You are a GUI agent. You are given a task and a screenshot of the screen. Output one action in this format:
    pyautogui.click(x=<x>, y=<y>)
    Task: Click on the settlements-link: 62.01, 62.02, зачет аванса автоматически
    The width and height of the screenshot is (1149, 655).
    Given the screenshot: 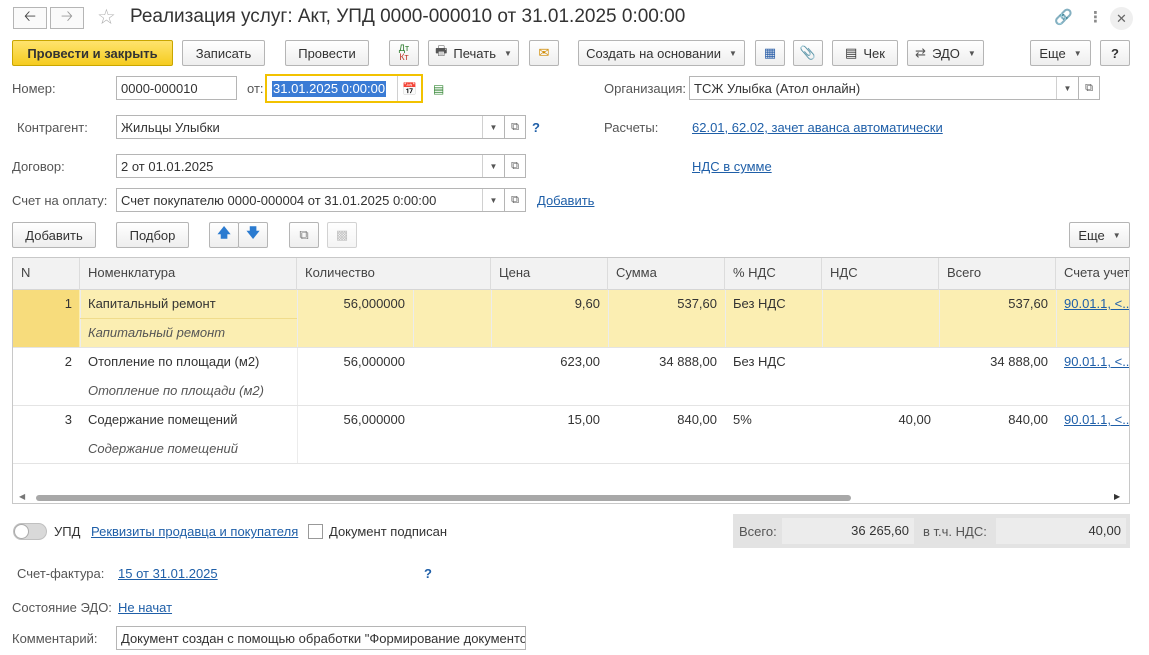 What is the action you would take?
    pyautogui.click(x=817, y=127)
    